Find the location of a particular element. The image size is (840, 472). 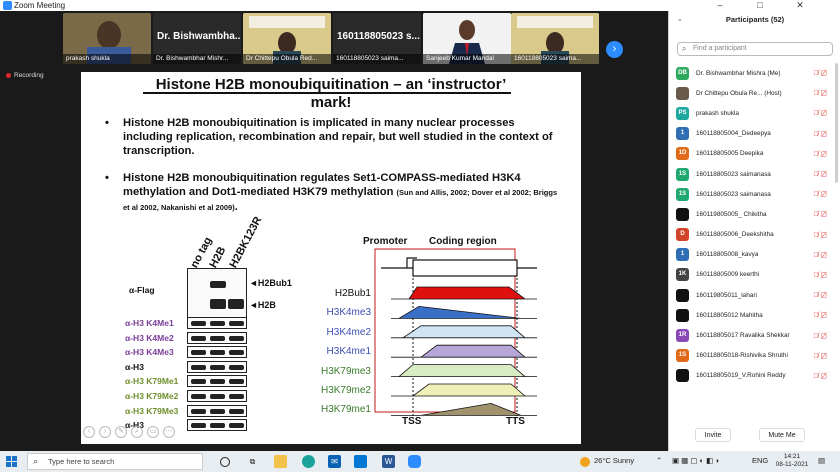

zoom-taskbar-icon is located at coordinates (414, 461).